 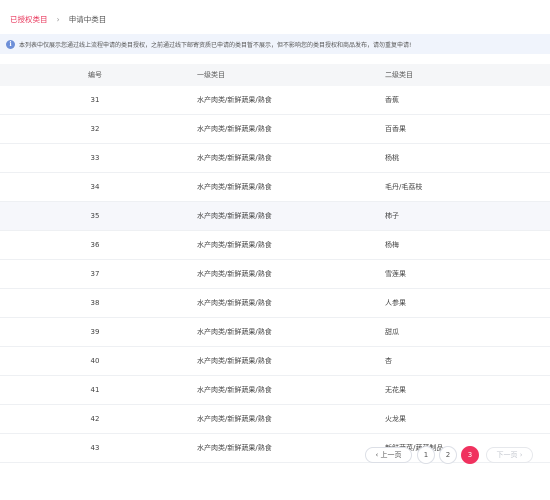 I want to click on row-level2-category-cell: 杨桃, so click(x=392, y=158).